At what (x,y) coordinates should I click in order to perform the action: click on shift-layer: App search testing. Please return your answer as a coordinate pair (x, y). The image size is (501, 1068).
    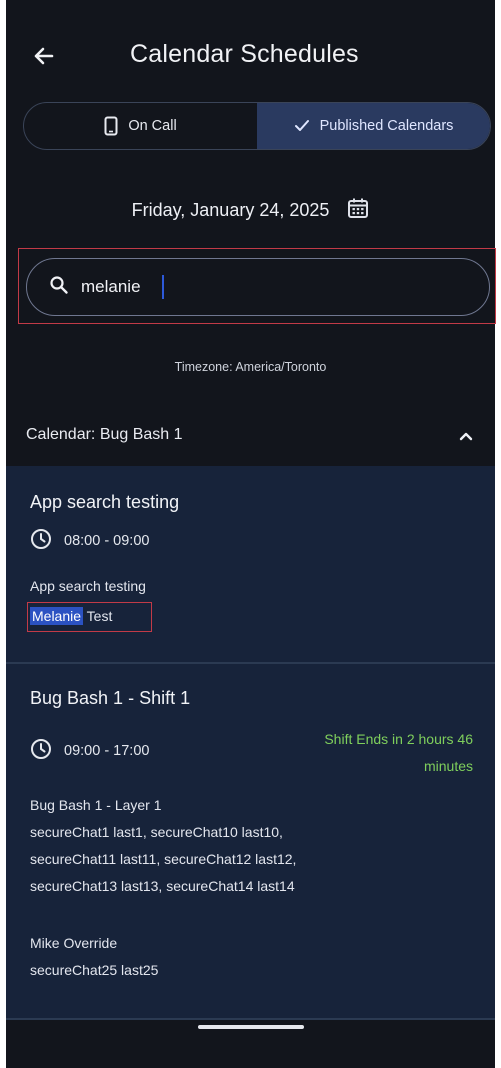
    Looking at the image, I should click on (88, 586).